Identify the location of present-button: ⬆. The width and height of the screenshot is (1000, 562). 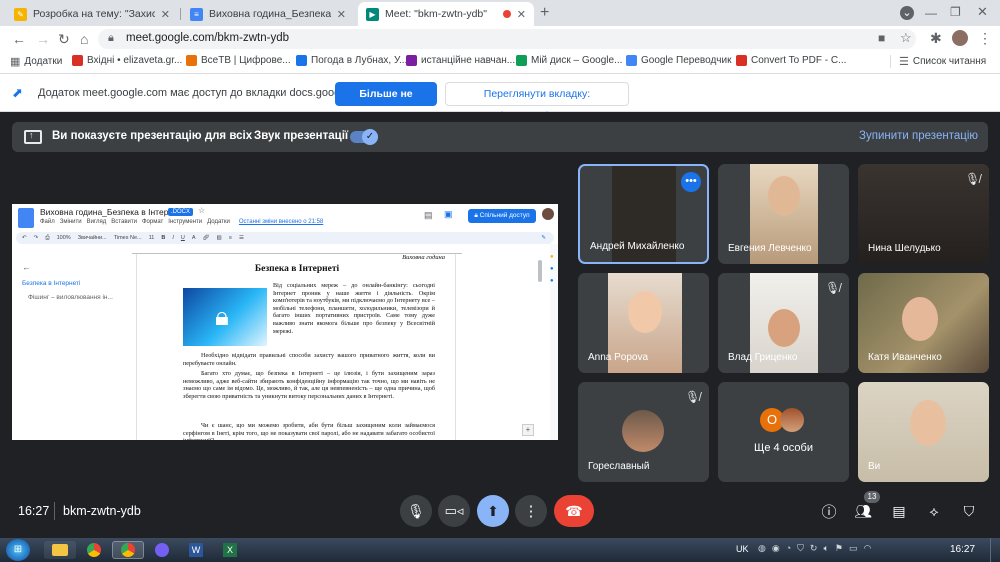
(493, 511).